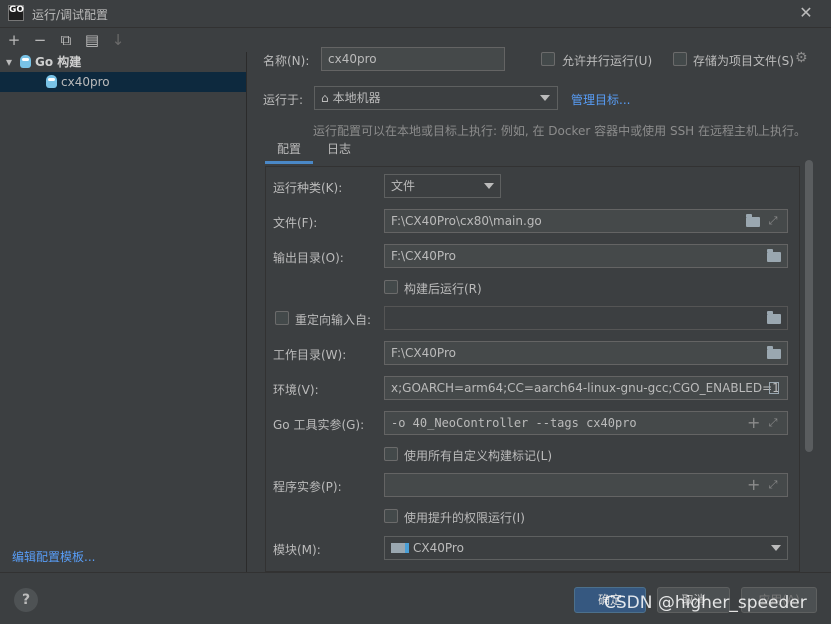  What do you see at coordinates (26, 600) in the screenshot?
I see `help-button: ?` at bounding box center [26, 600].